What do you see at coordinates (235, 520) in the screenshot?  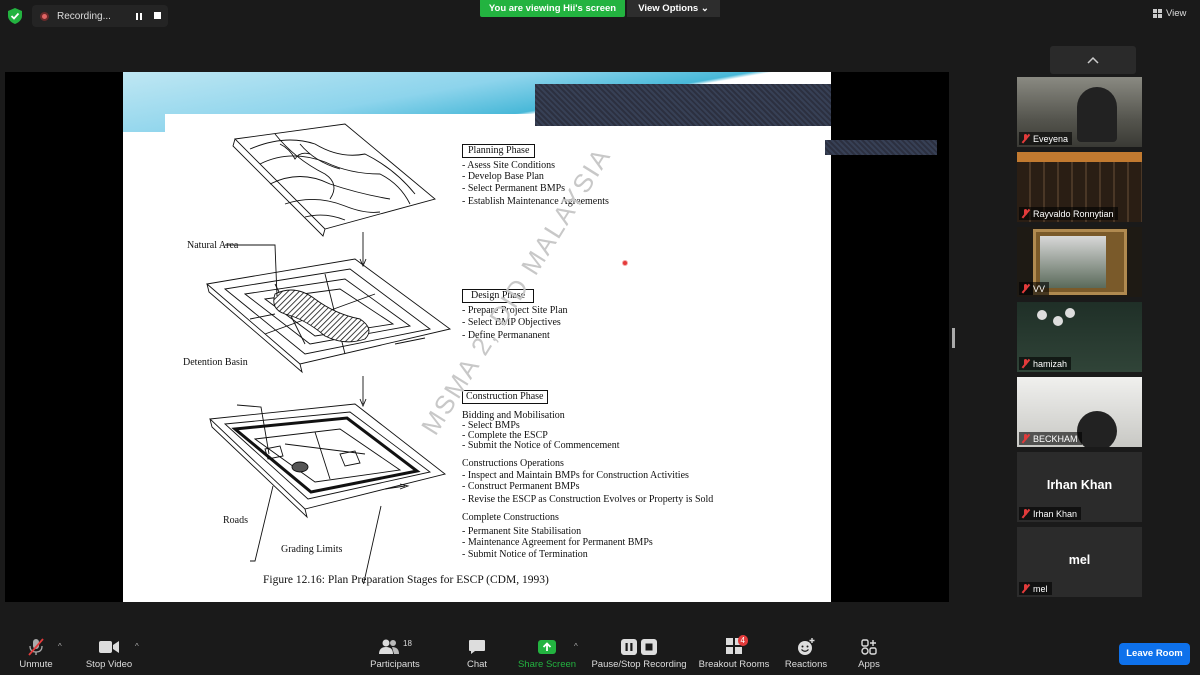 I see `label-roads: Roads` at bounding box center [235, 520].